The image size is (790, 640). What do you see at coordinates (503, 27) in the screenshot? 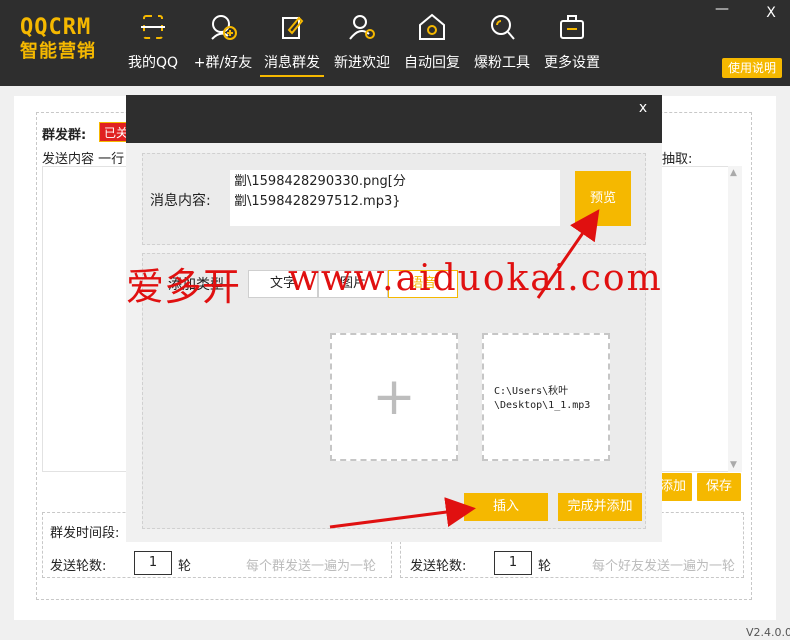
I see `search-fans-icon` at bounding box center [503, 27].